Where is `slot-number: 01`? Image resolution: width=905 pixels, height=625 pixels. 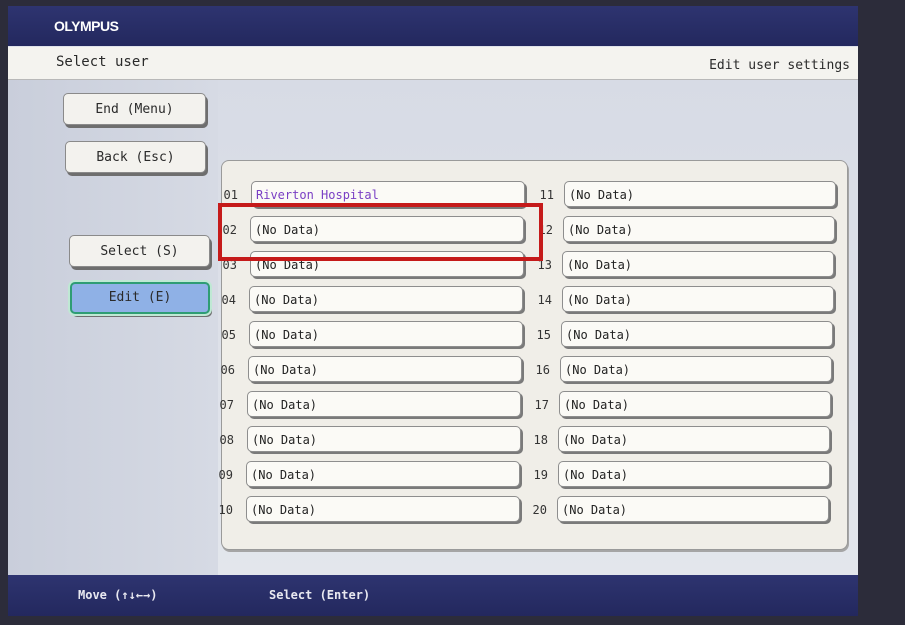 slot-number: 01 is located at coordinates (230, 195).